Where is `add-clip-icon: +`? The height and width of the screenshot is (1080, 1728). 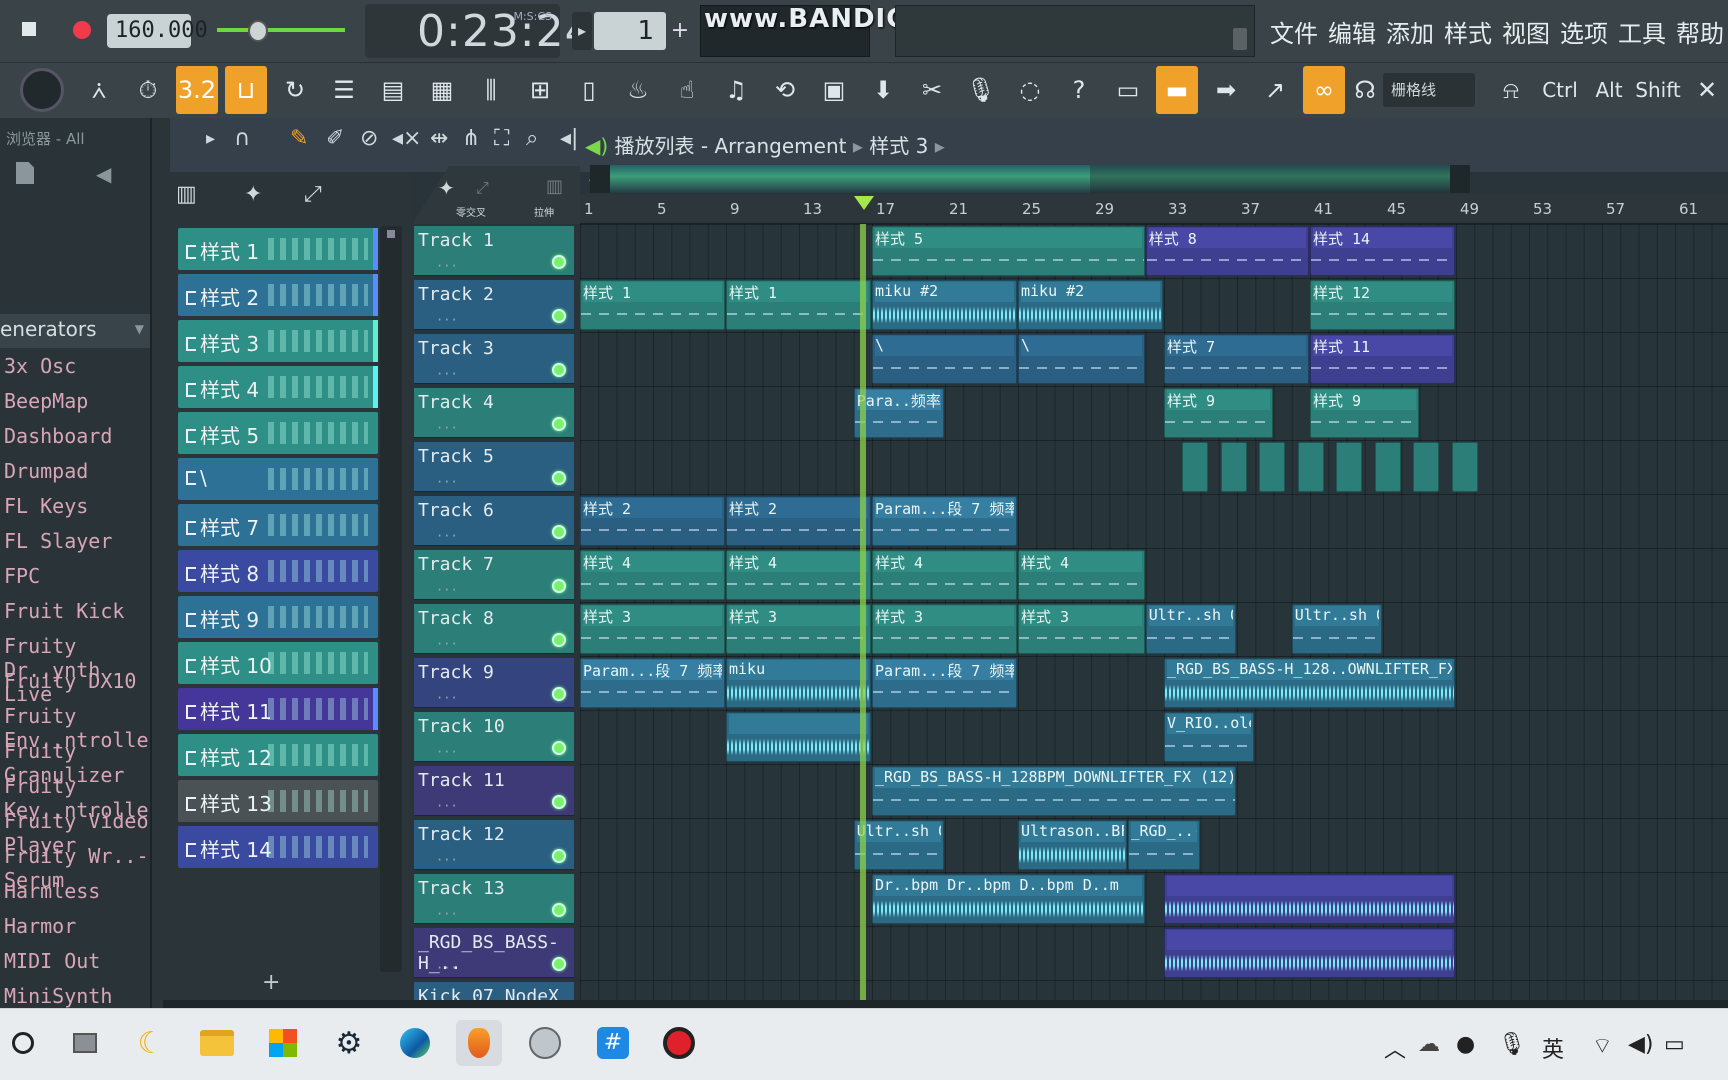
add-clip-icon: + is located at coordinates (271, 982).